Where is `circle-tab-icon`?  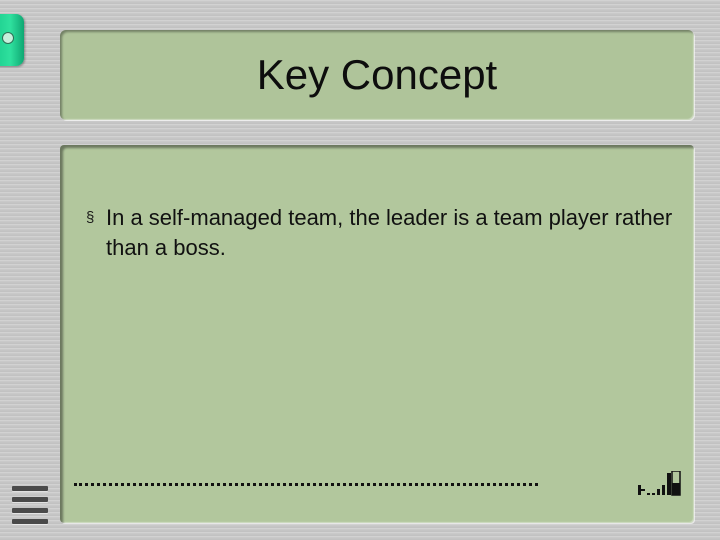
circle-tab-icon is located at coordinates (8, 38).